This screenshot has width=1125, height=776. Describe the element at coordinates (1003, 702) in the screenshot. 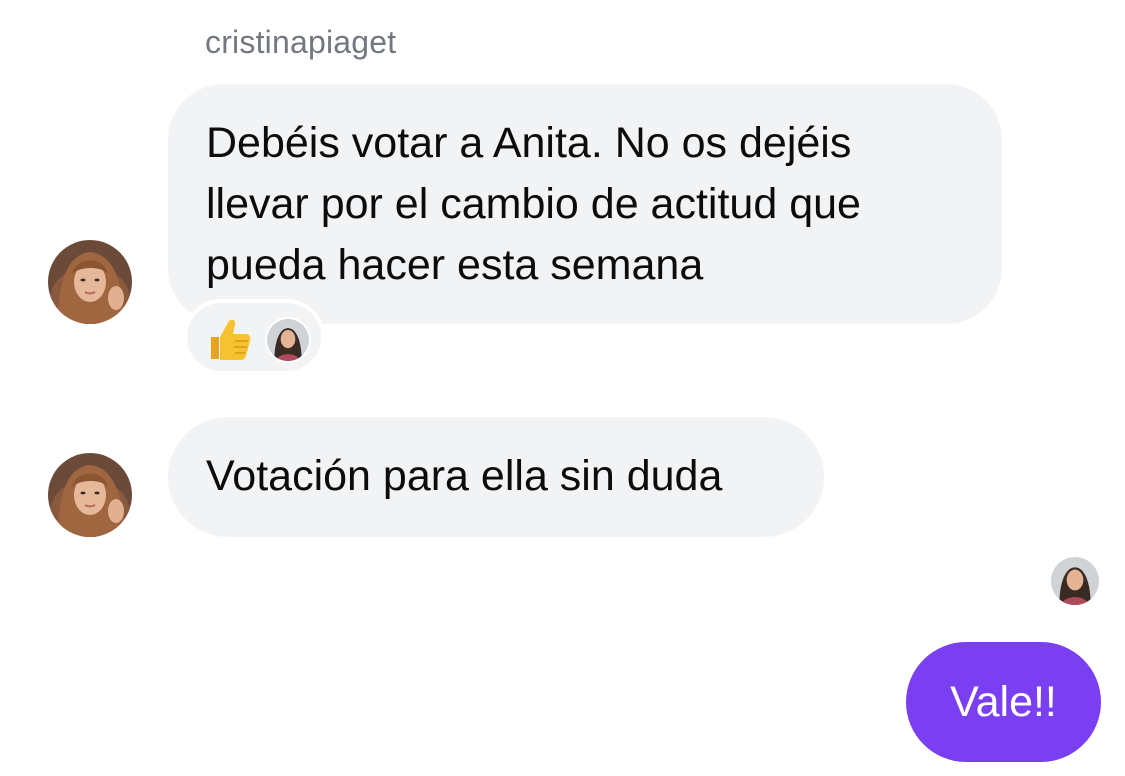

I see `message-bubble-outgoing: Vale!!` at that location.